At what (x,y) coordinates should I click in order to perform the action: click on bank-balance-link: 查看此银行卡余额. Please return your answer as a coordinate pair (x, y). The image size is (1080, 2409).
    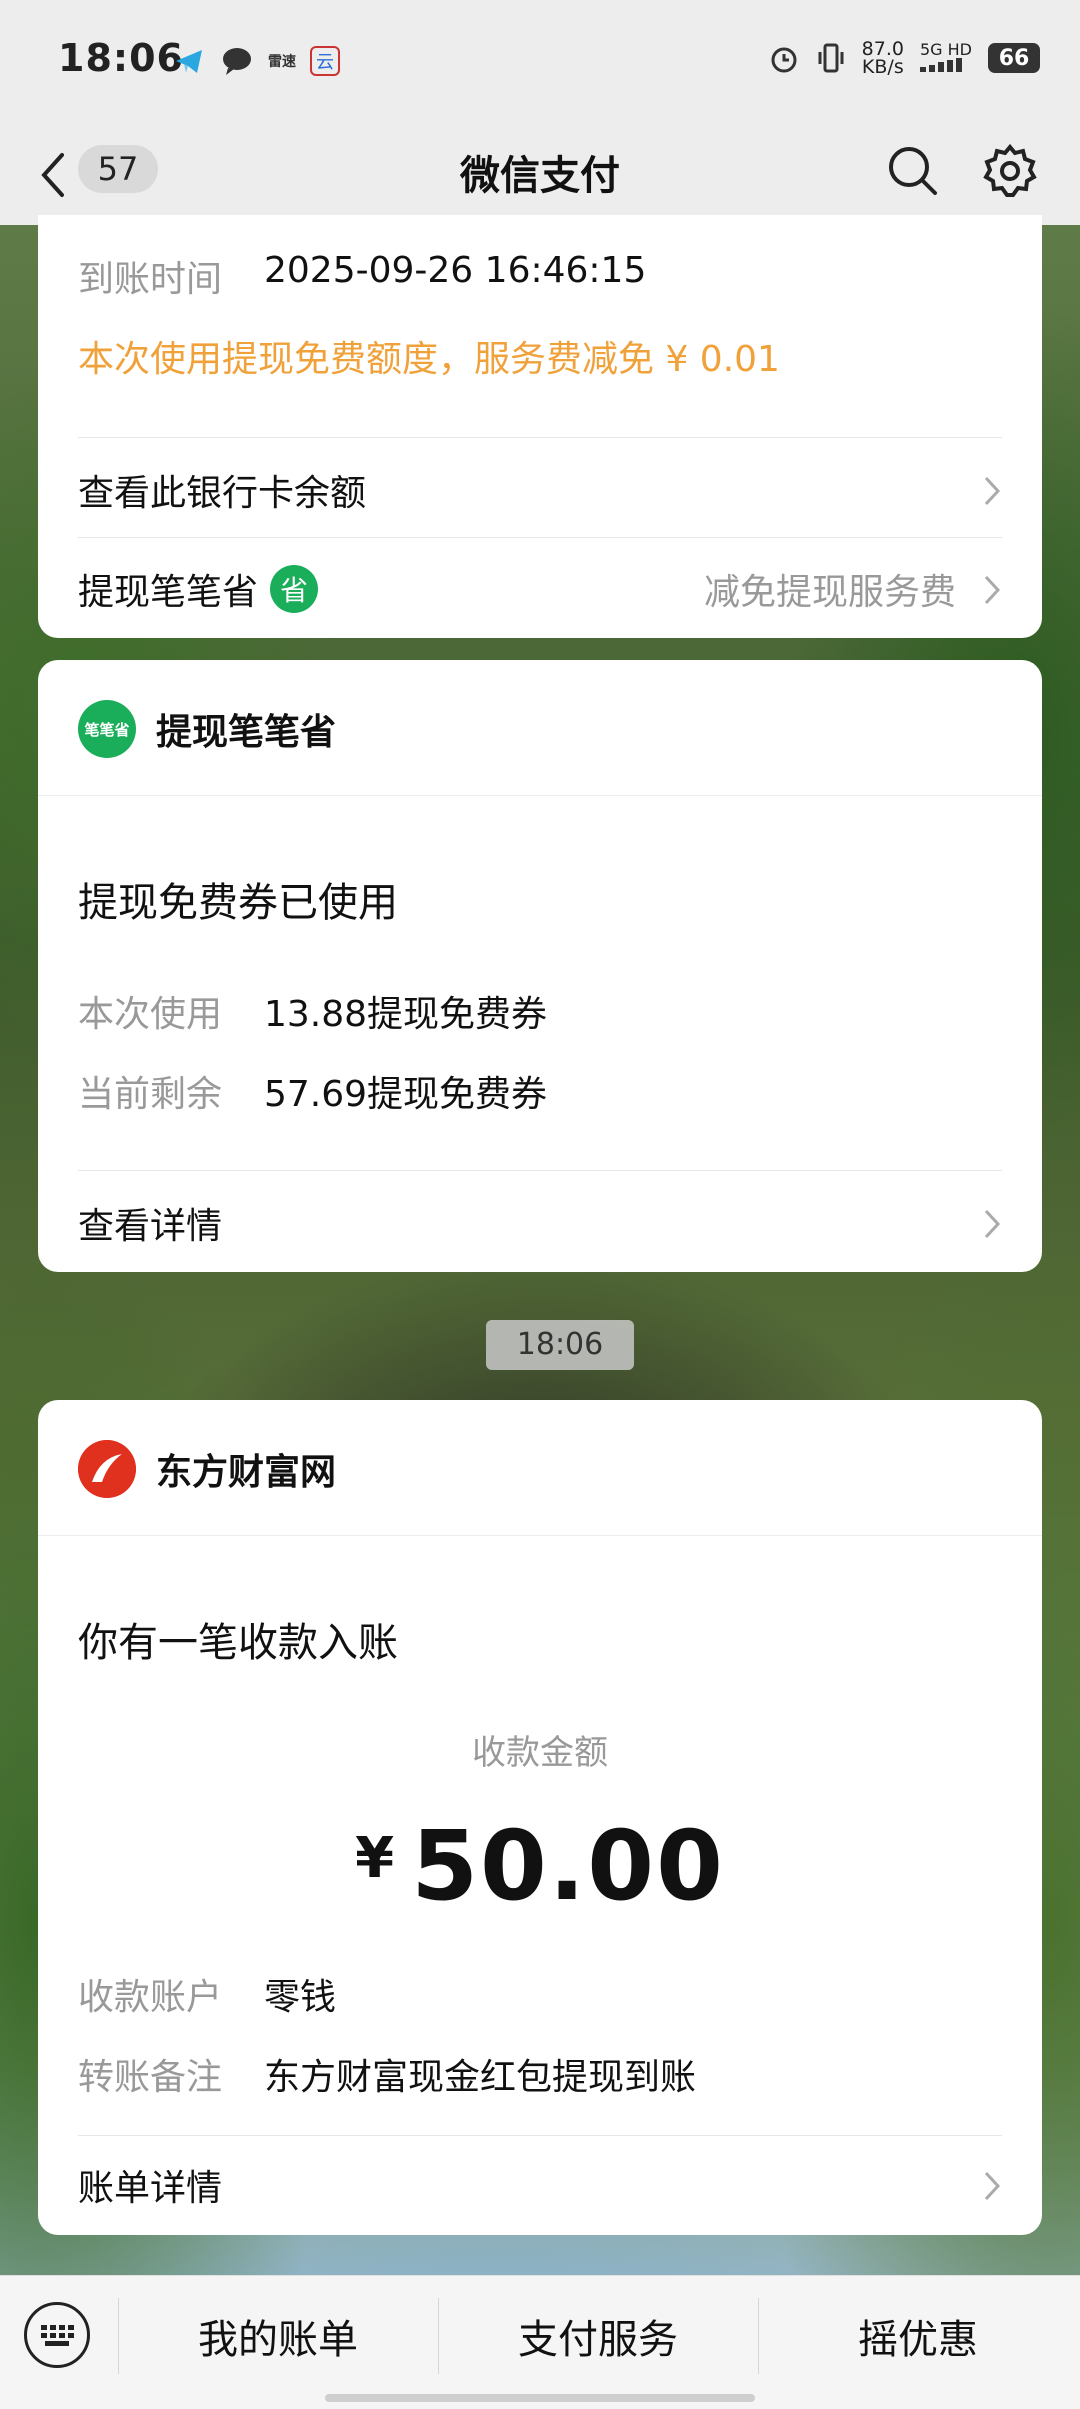
    Looking at the image, I should click on (540, 490).